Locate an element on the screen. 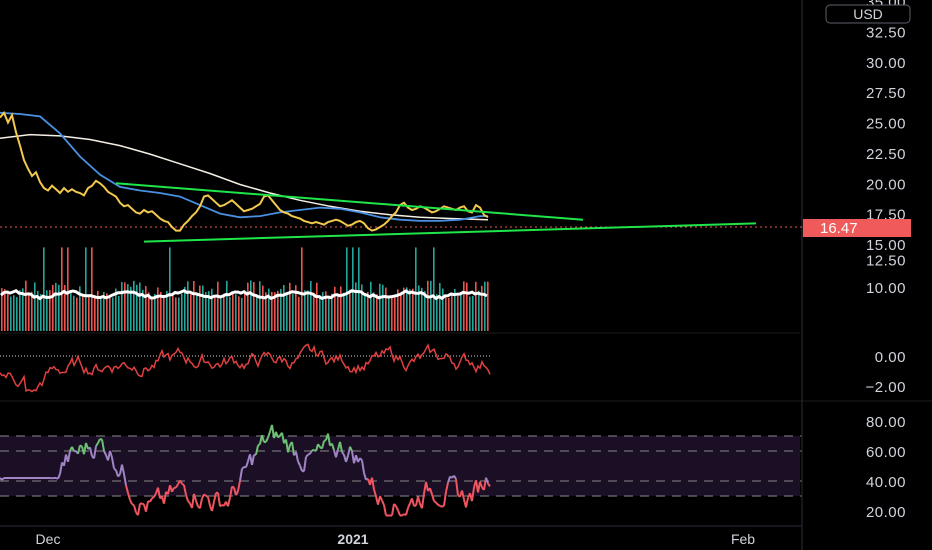  price-tick-label: 20.00 is located at coordinates (886, 184).